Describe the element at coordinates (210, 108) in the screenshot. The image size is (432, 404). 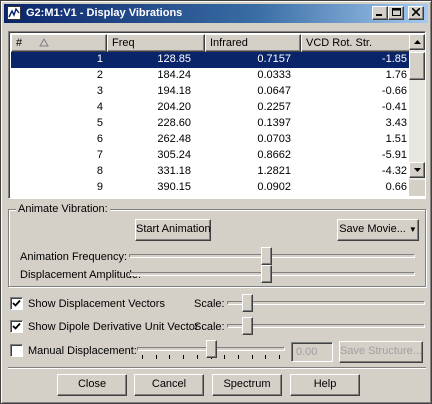
I see `table-row: 4 204.20 0.2257 -0.41` at that location.